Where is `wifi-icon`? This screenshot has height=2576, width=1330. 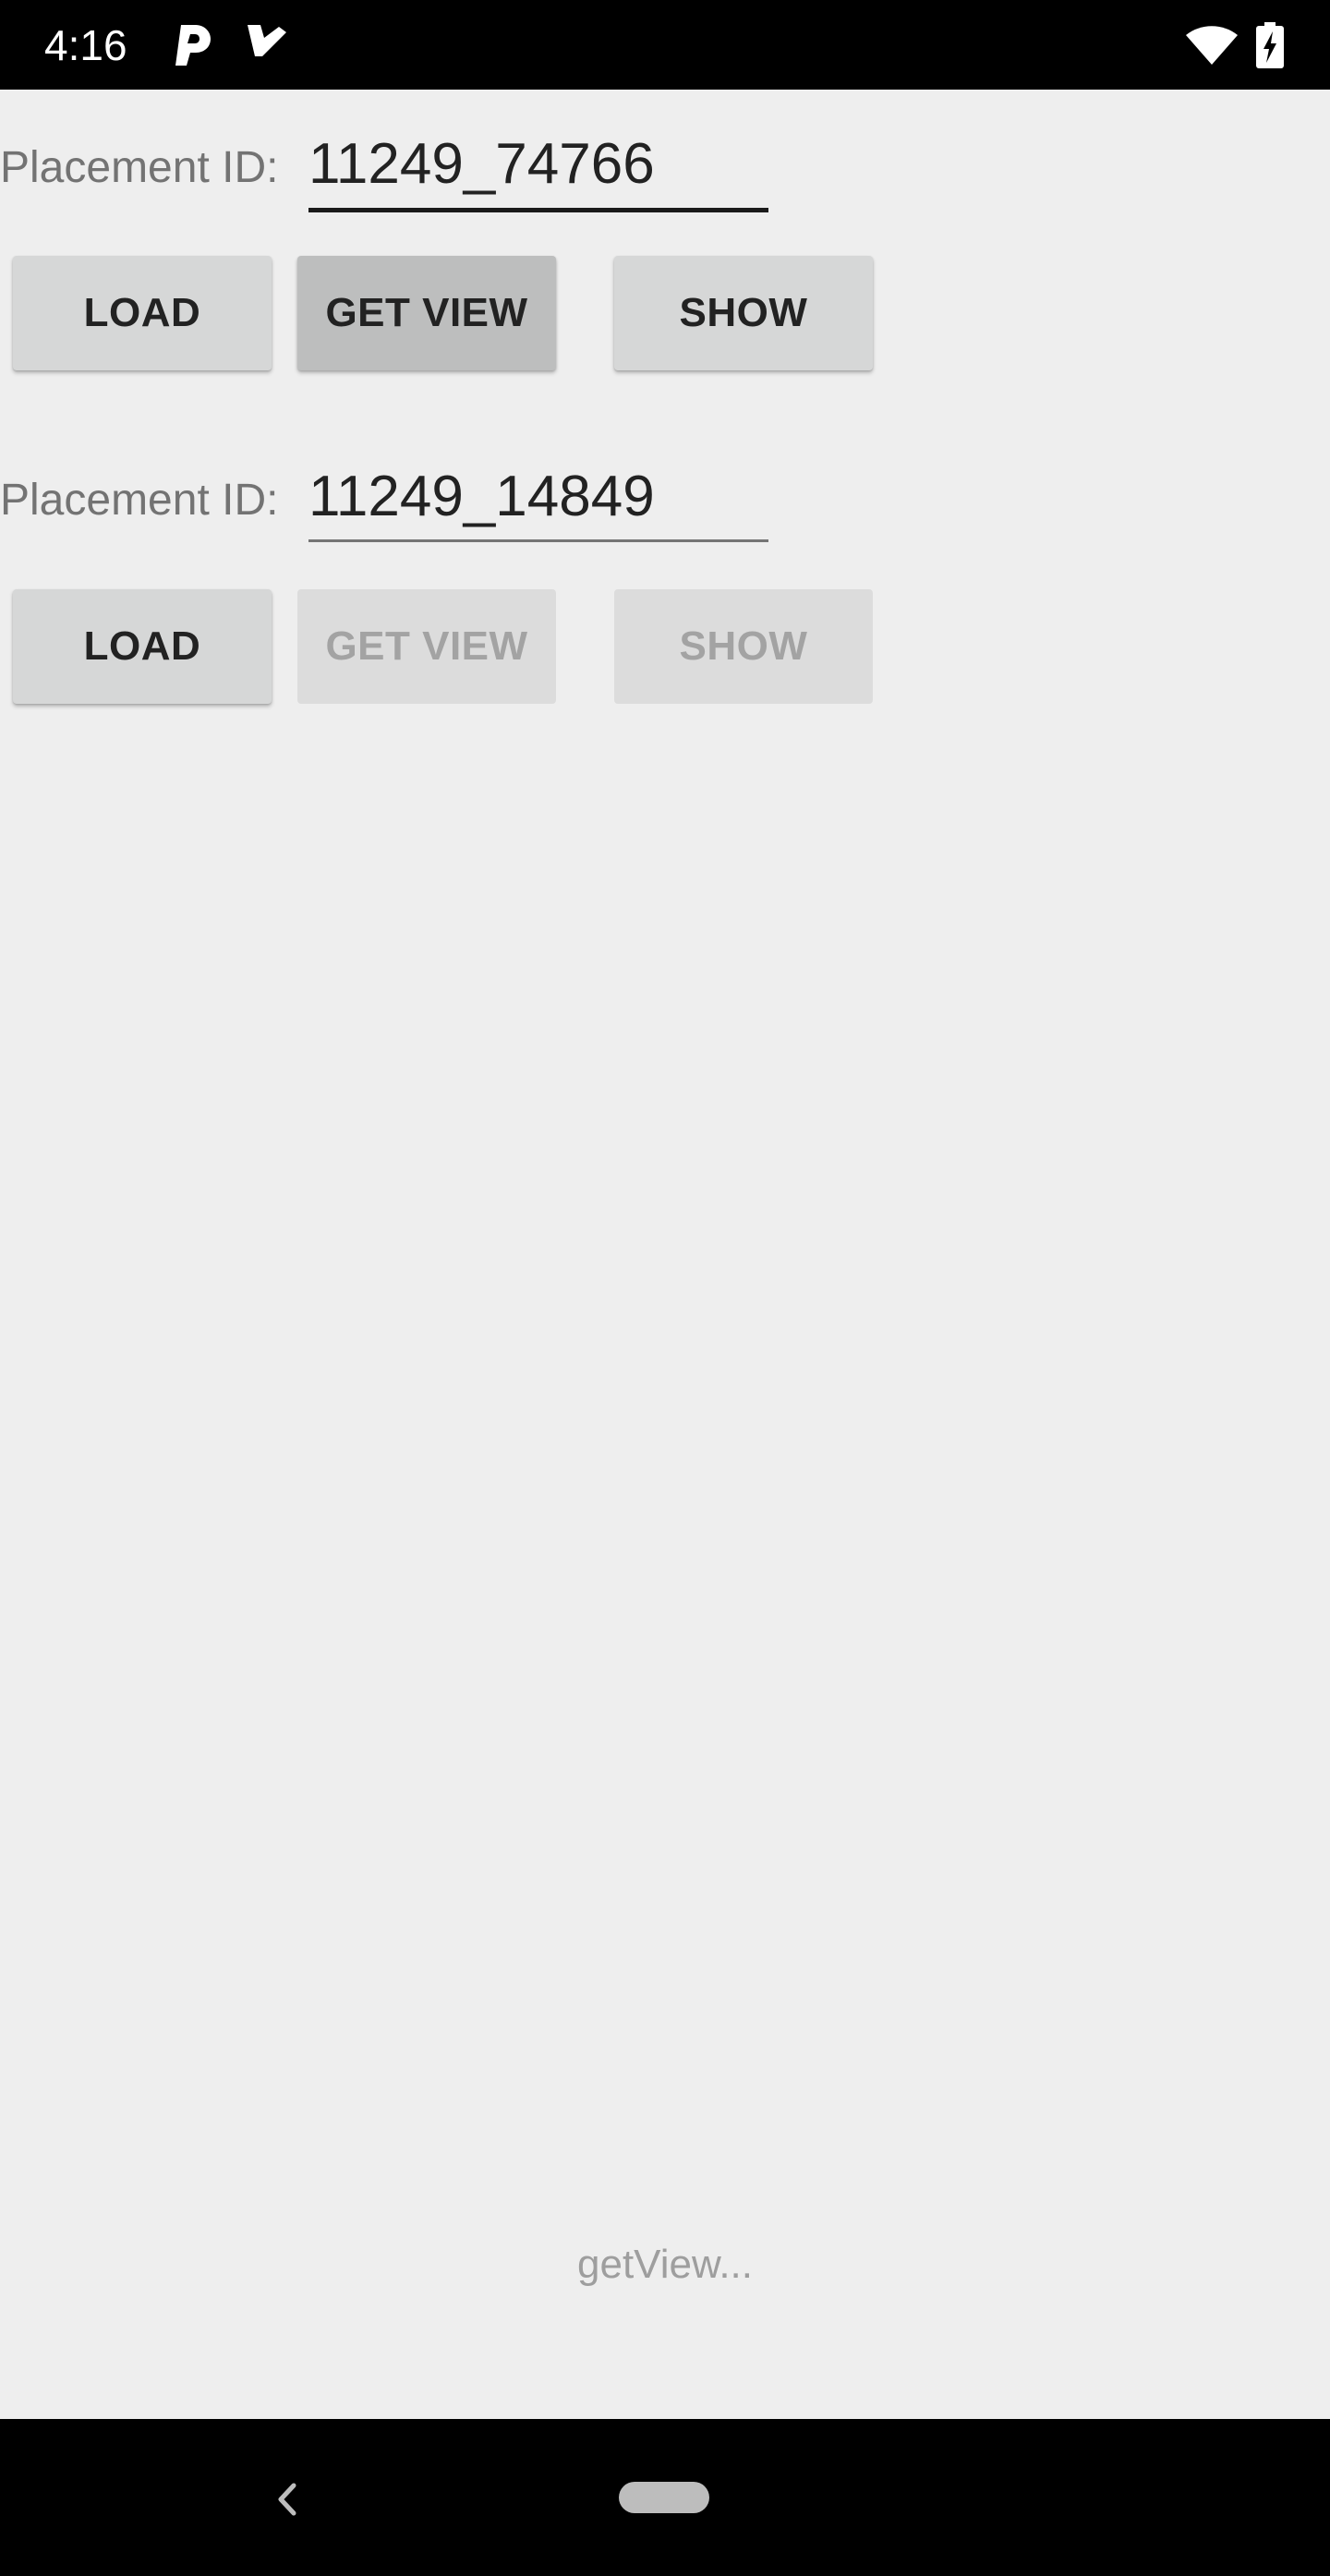 wifi-icon is located at coordinates (1212, 45).